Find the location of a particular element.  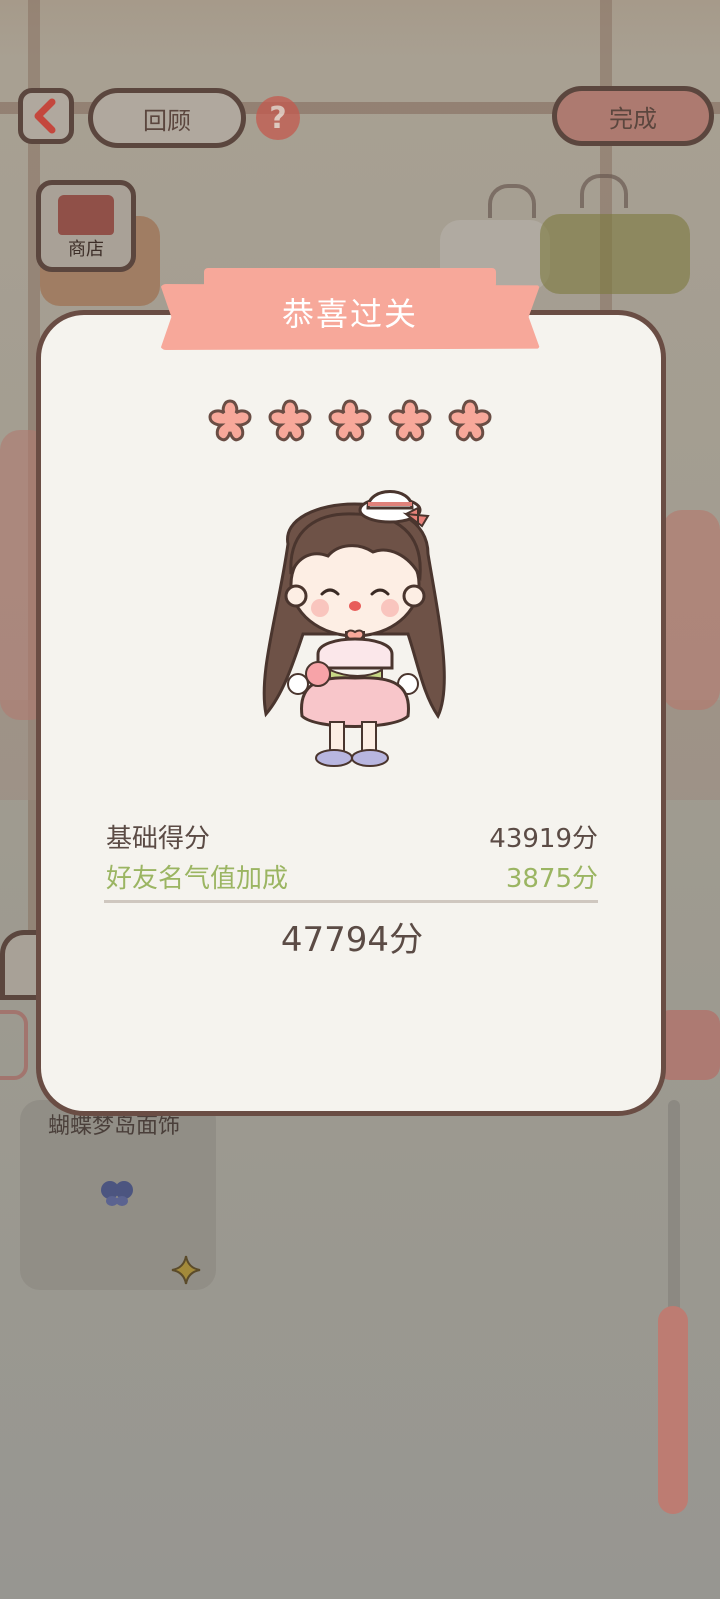

shop-icon is located at coordinates (86, 215).